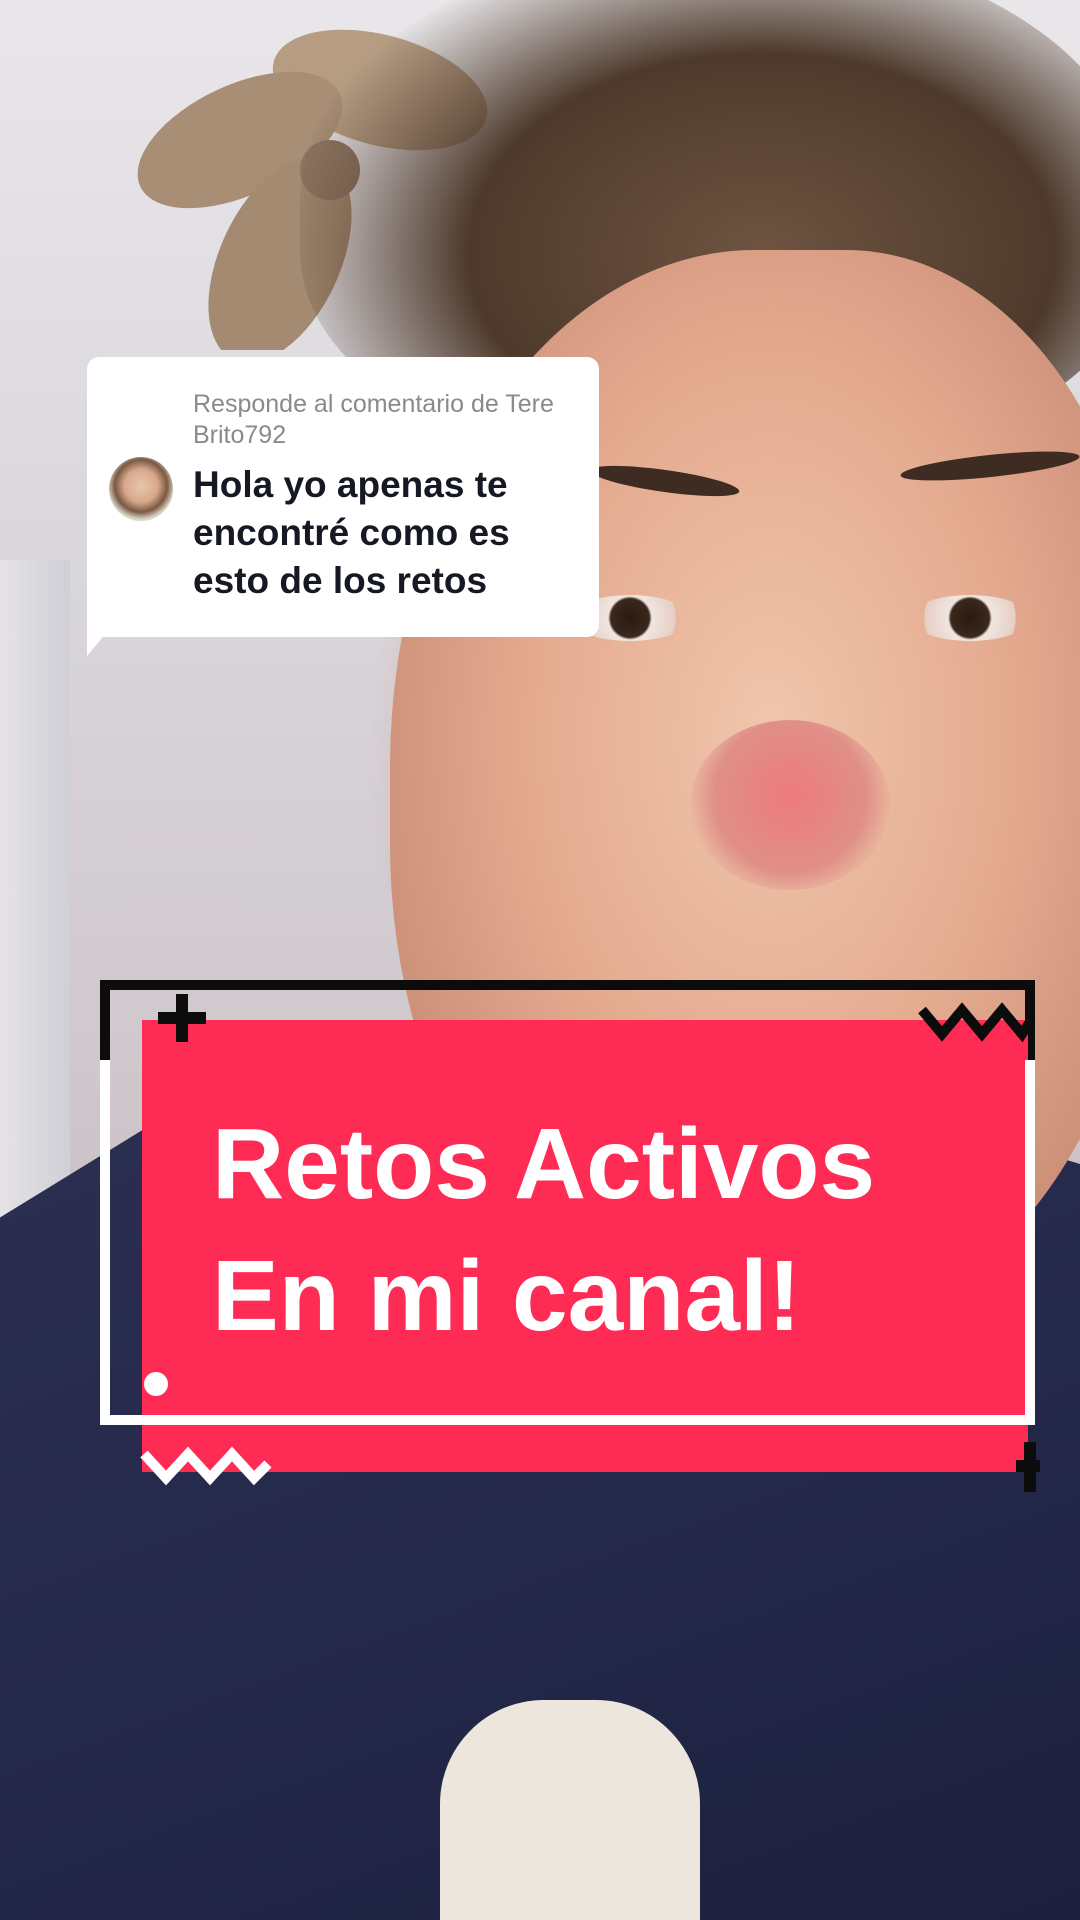 The height and width of the screenshot is (1920, 1080). What do you see at coordinates (790, 805) in the screenshot?
I see `nose` at bounding box center [790, 805].